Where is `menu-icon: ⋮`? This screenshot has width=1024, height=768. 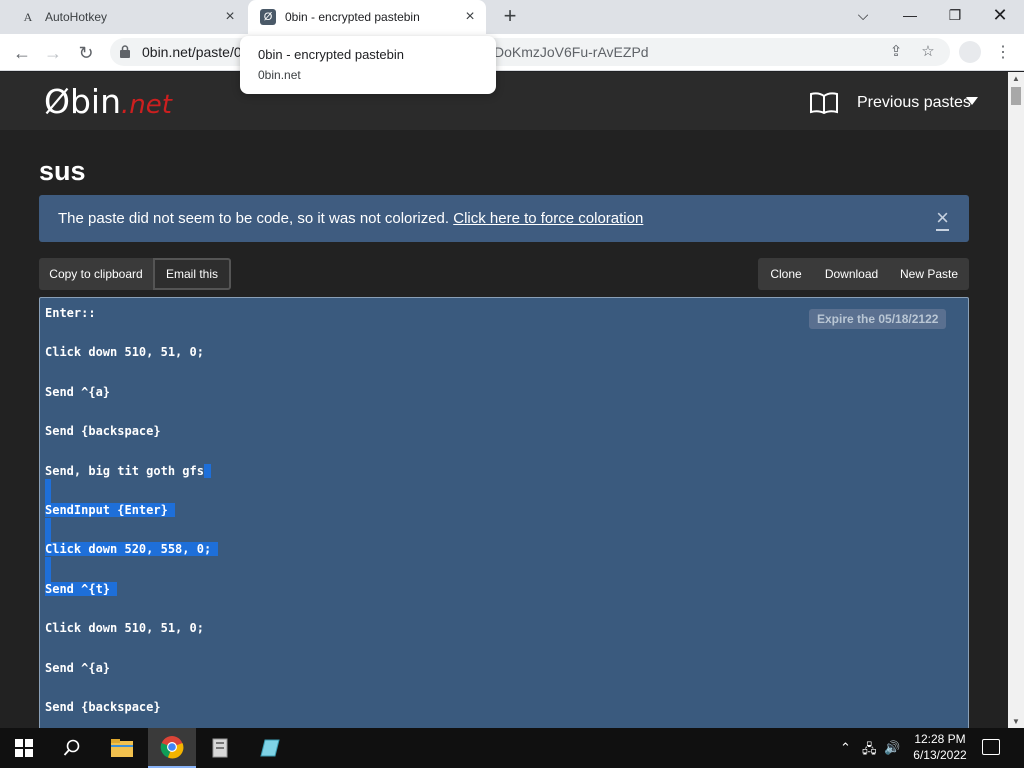 menu-icon: ⋮ is located at coordinates (1003, 53).